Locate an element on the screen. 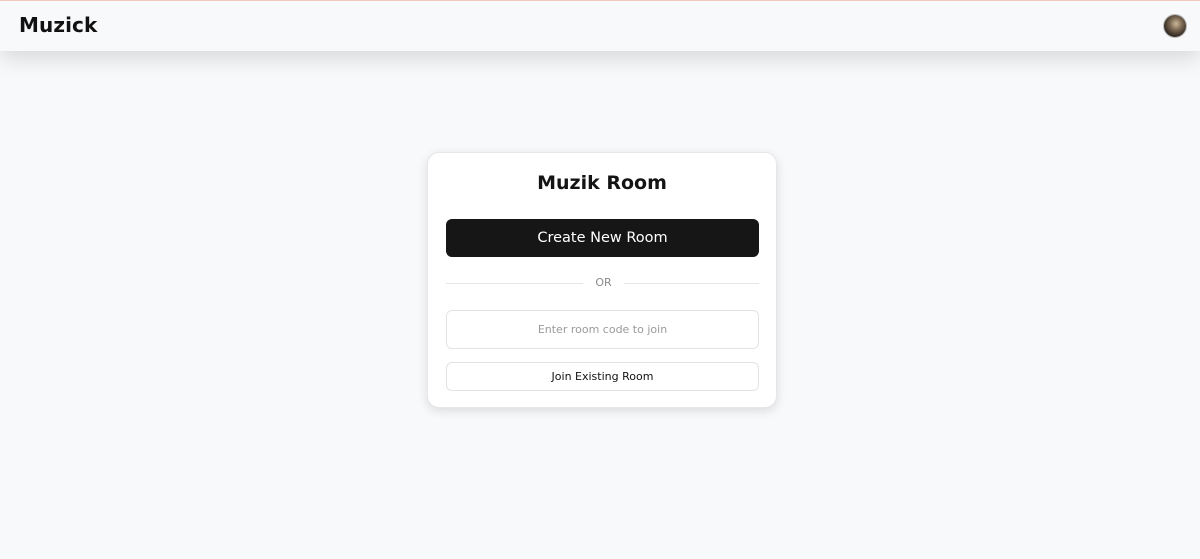  divider-line-left is located at coordinates (514, 283).